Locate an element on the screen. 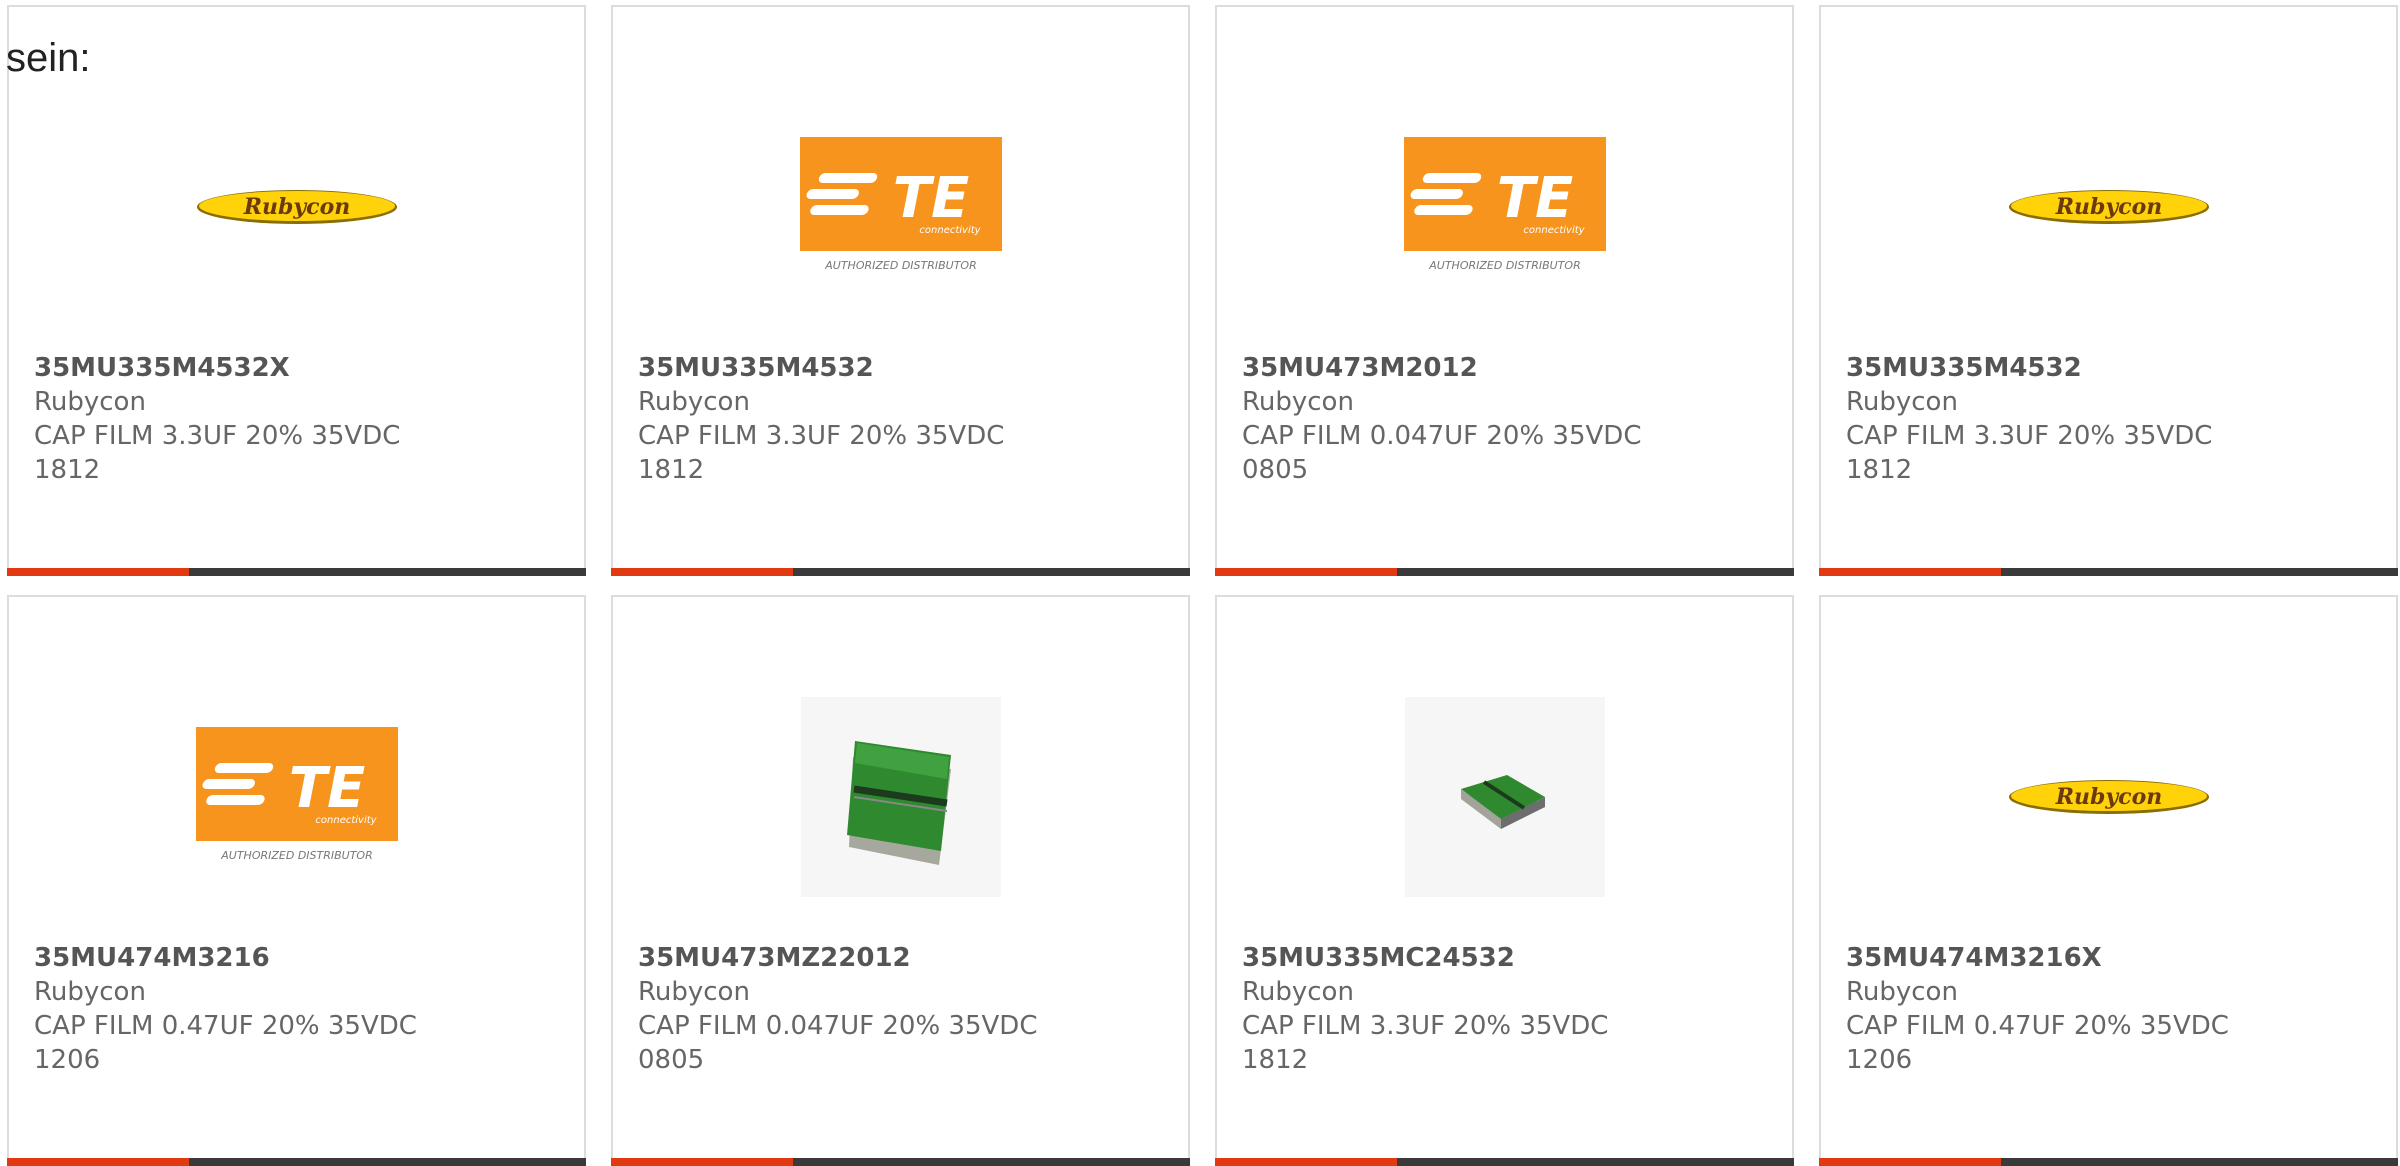 The width and height of the screenshot is (2400, 1166). part-number: 35MU335MC24532 is located at coordinates (1502, 958).